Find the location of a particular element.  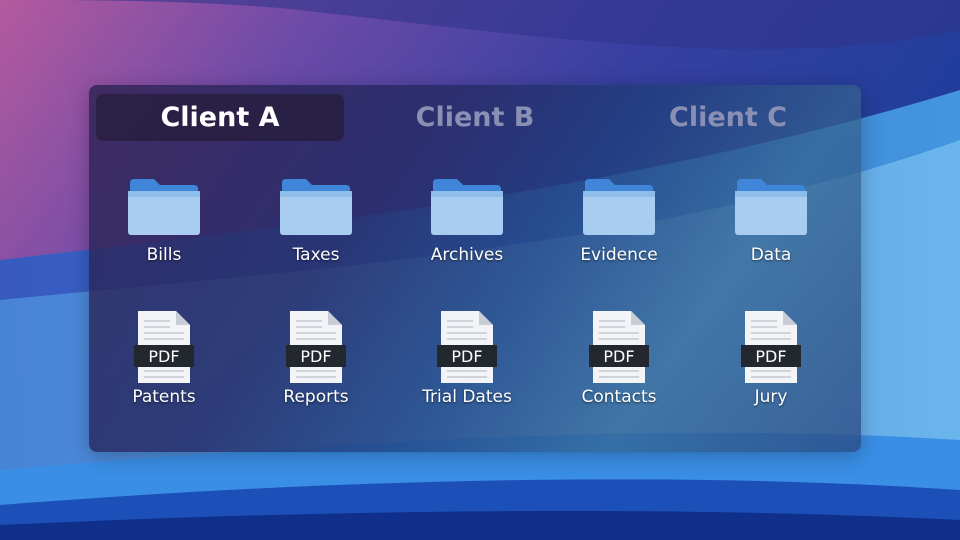

folder-label: Evidence is located at coordinates (619, 255).